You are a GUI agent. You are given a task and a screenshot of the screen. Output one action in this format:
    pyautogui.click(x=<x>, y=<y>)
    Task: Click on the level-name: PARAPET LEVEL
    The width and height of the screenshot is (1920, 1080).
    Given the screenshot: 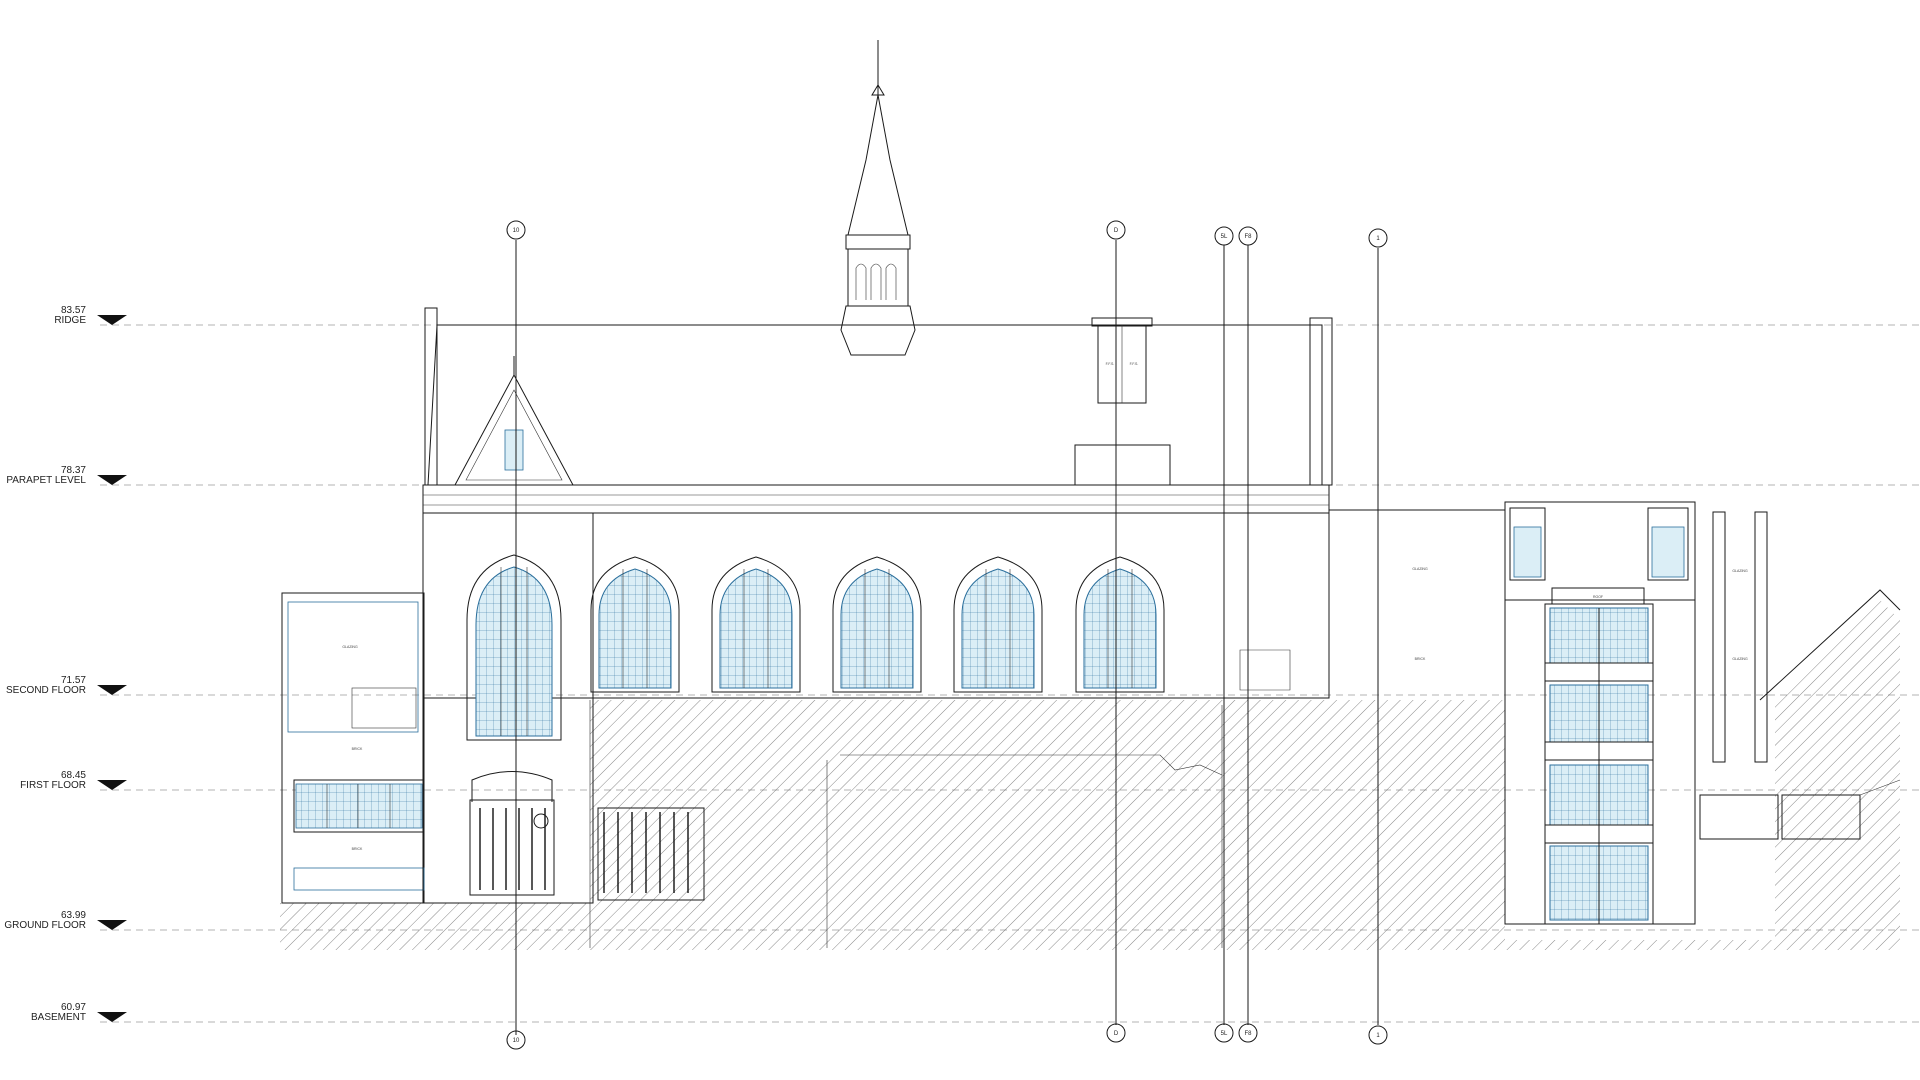 What is the action you would take?
    pyautogui.click(x=46, y=480)
    